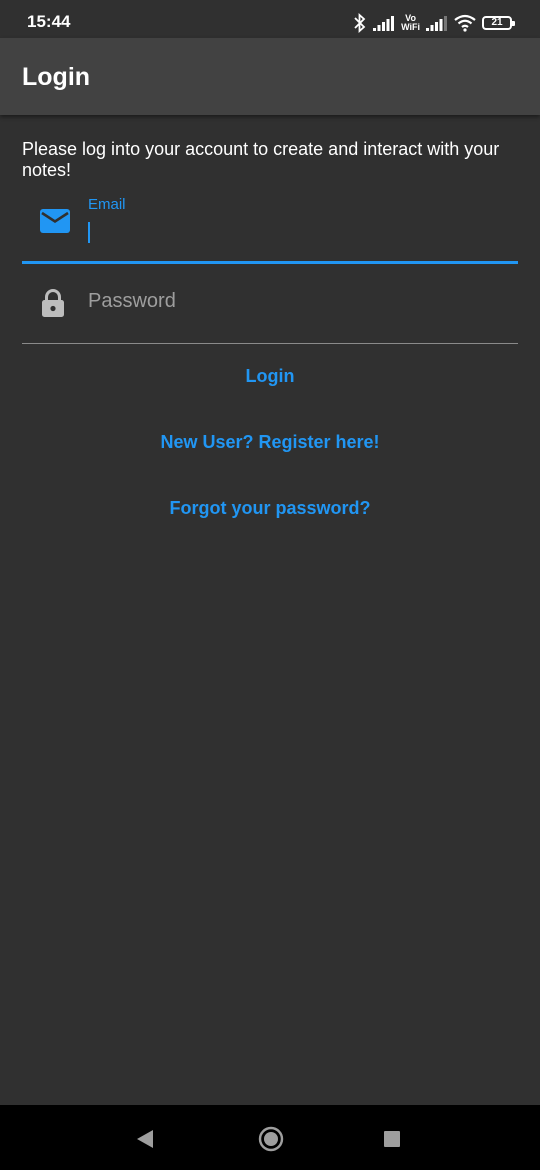 This screenshot has height=1170, width=540. I want to click on signal-icon, so click(384, 23).